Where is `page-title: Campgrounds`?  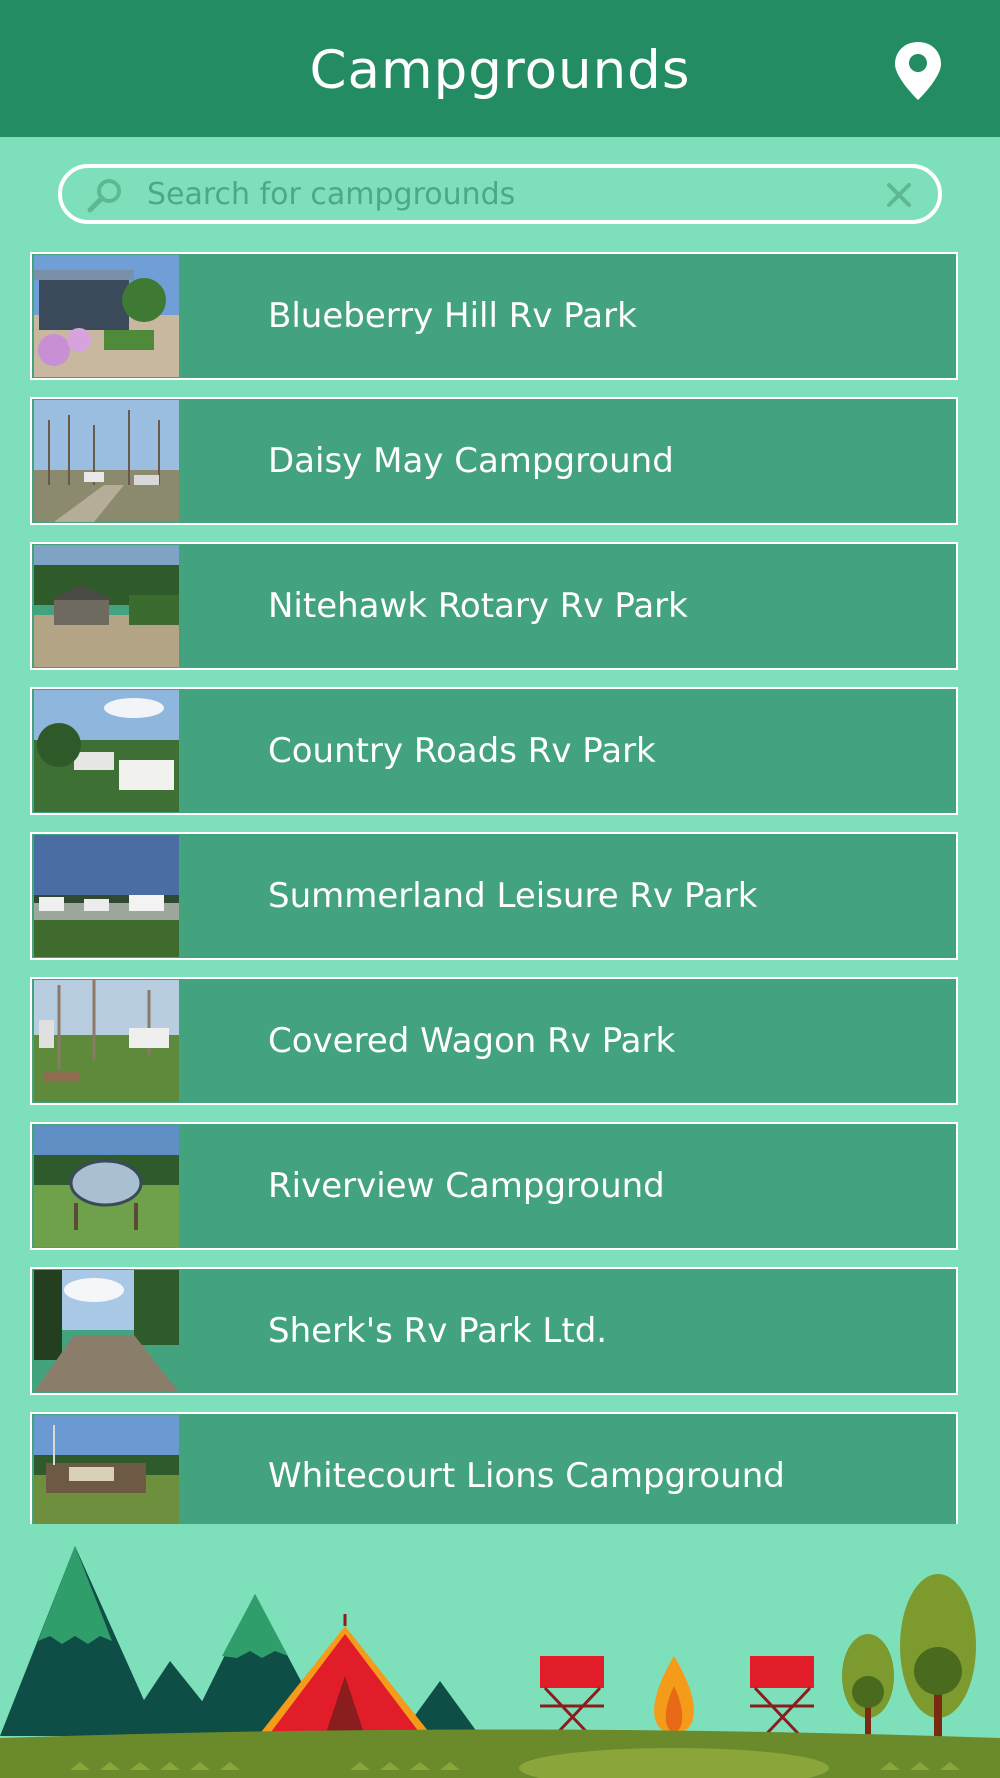 page-title: Campgrounds is located at coordinates (500, 70).